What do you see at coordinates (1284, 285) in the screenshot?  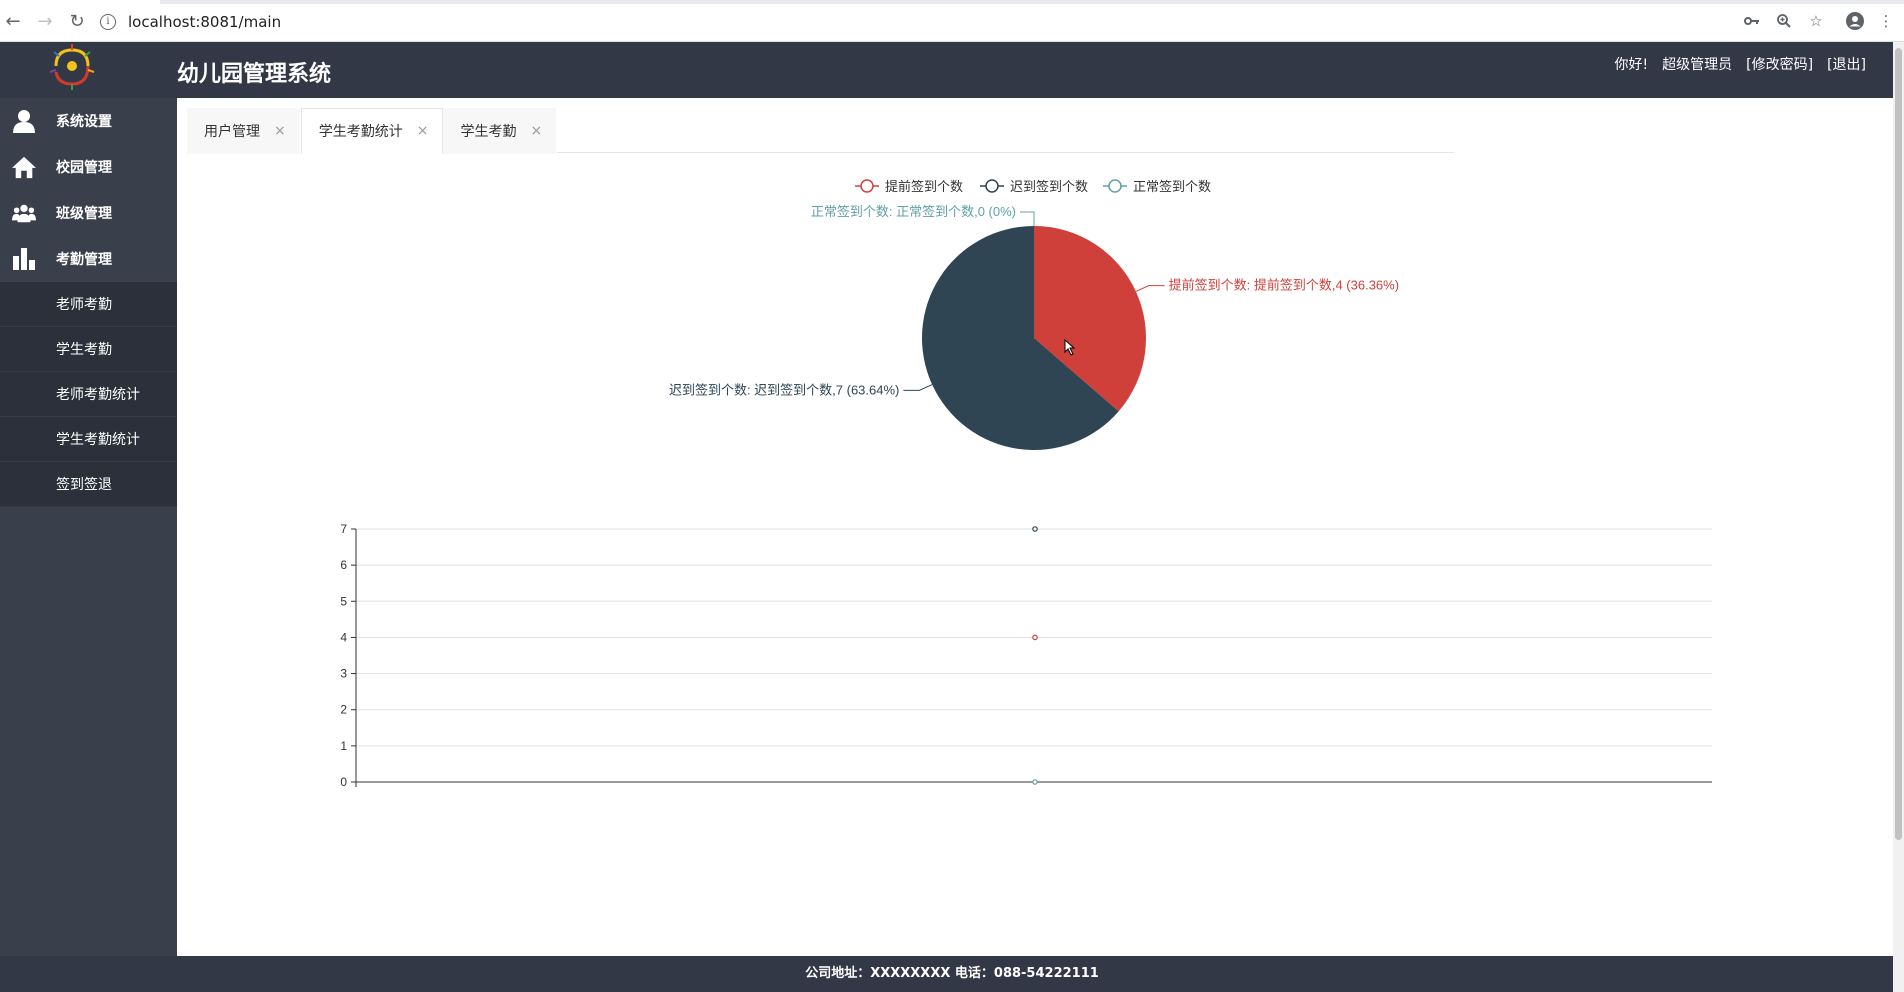 I see `pie-label: 提前签到个数: 提前签到个数,4 (36.36%)` at bounding box center [1284, 285].